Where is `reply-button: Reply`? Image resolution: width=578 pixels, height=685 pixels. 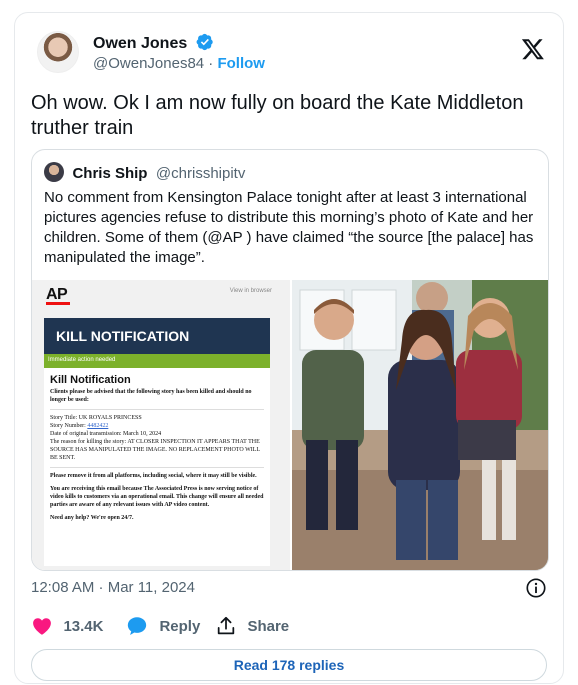
reply-button: Reply is located at coordinates (162, 628).